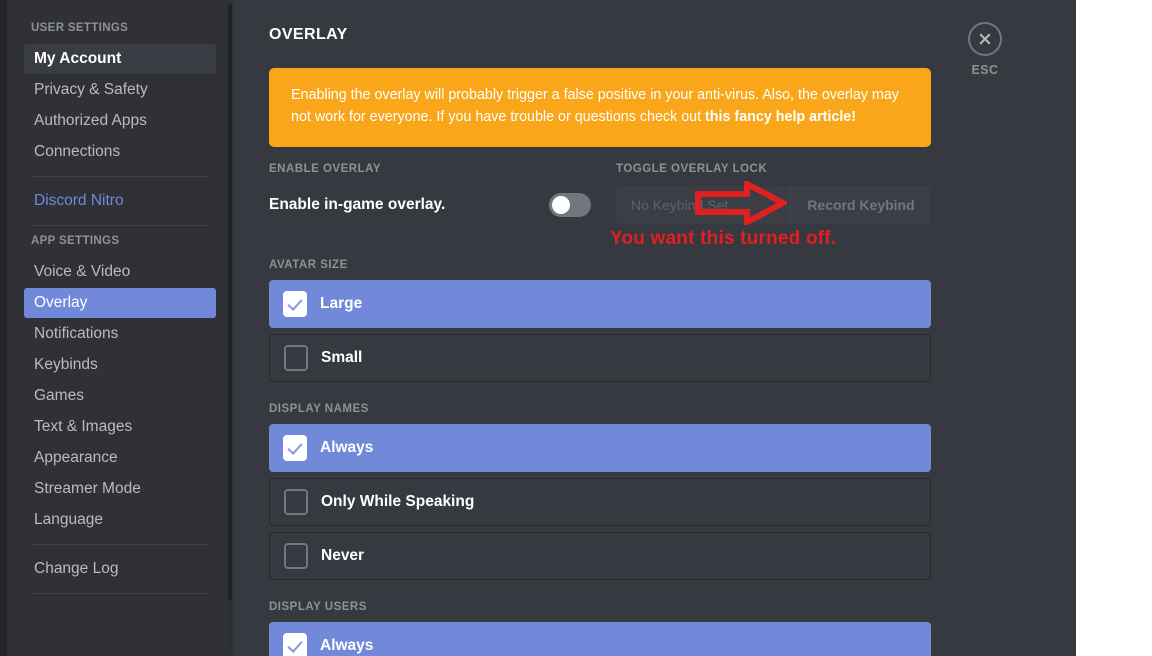 The width and height of the screenshot is (1152, 656). I want to click on sidebar-scrollbar-thumb, so click(230, 302).